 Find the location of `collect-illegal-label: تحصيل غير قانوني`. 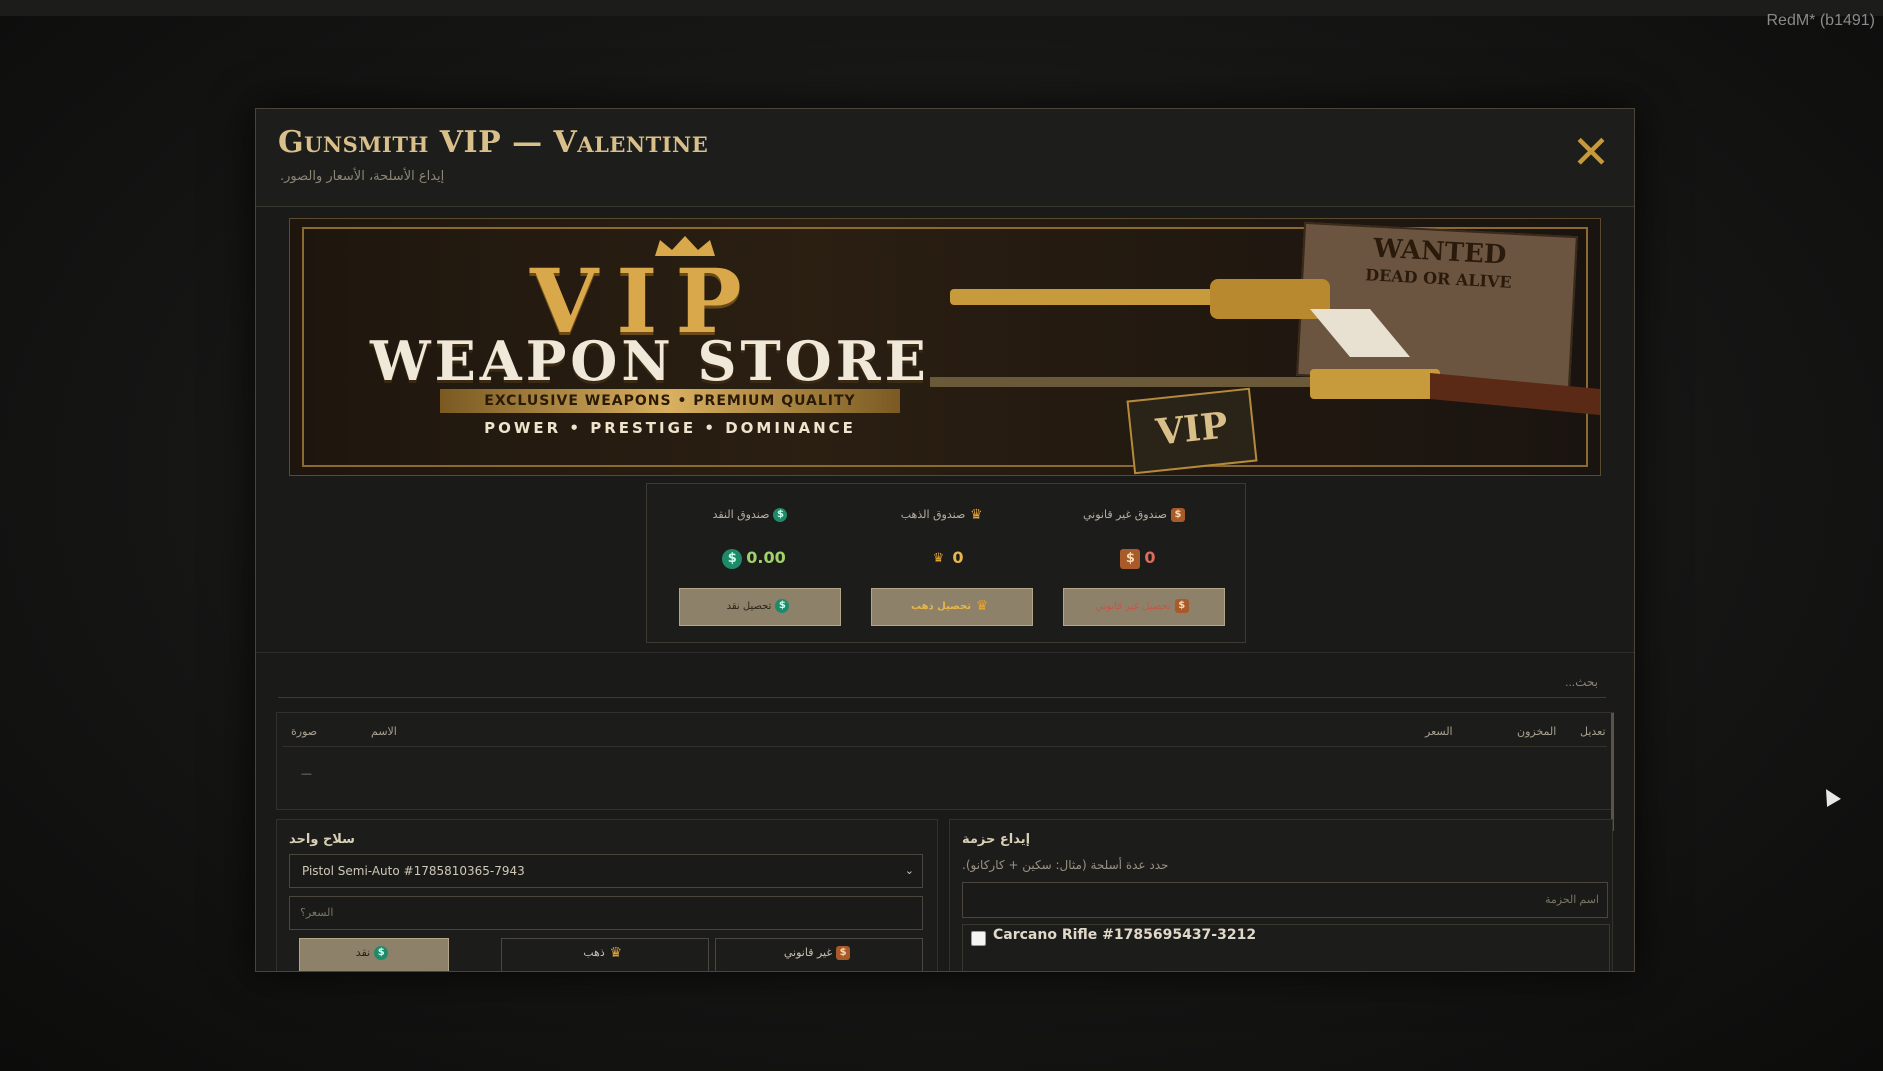

collect-illegal-label: تحصيل غير قانوني is located at coordinates (1133, 606).